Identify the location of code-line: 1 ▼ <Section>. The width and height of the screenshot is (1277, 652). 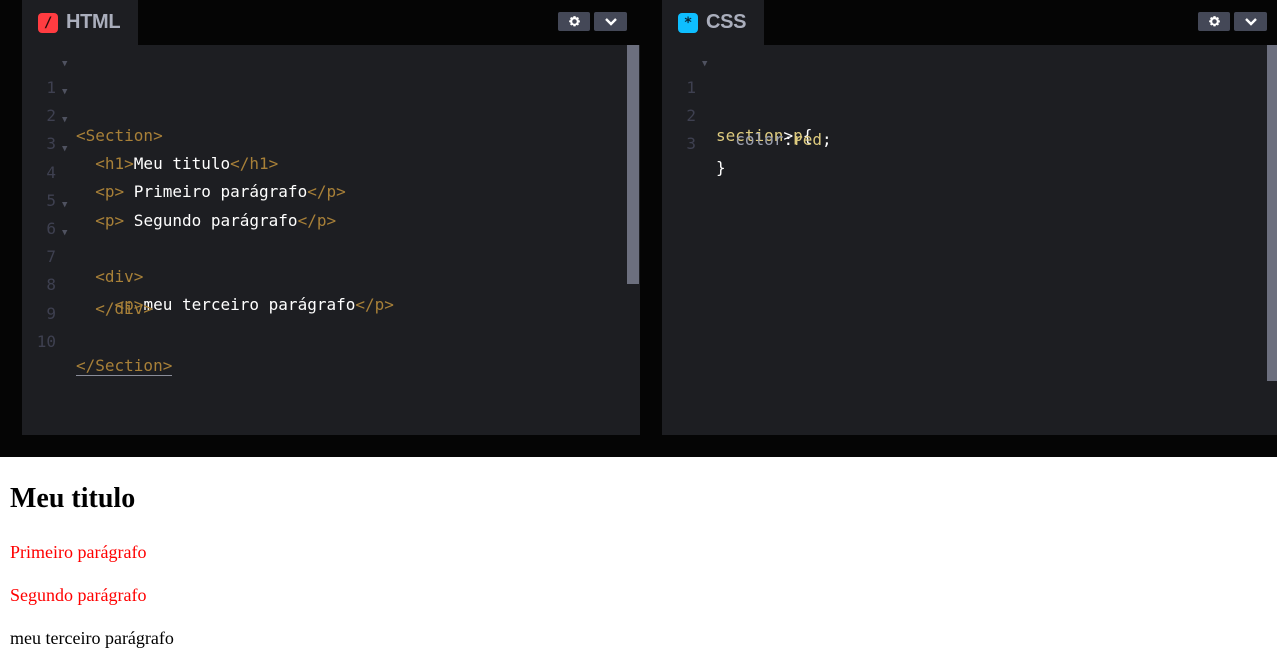
(331, 98).